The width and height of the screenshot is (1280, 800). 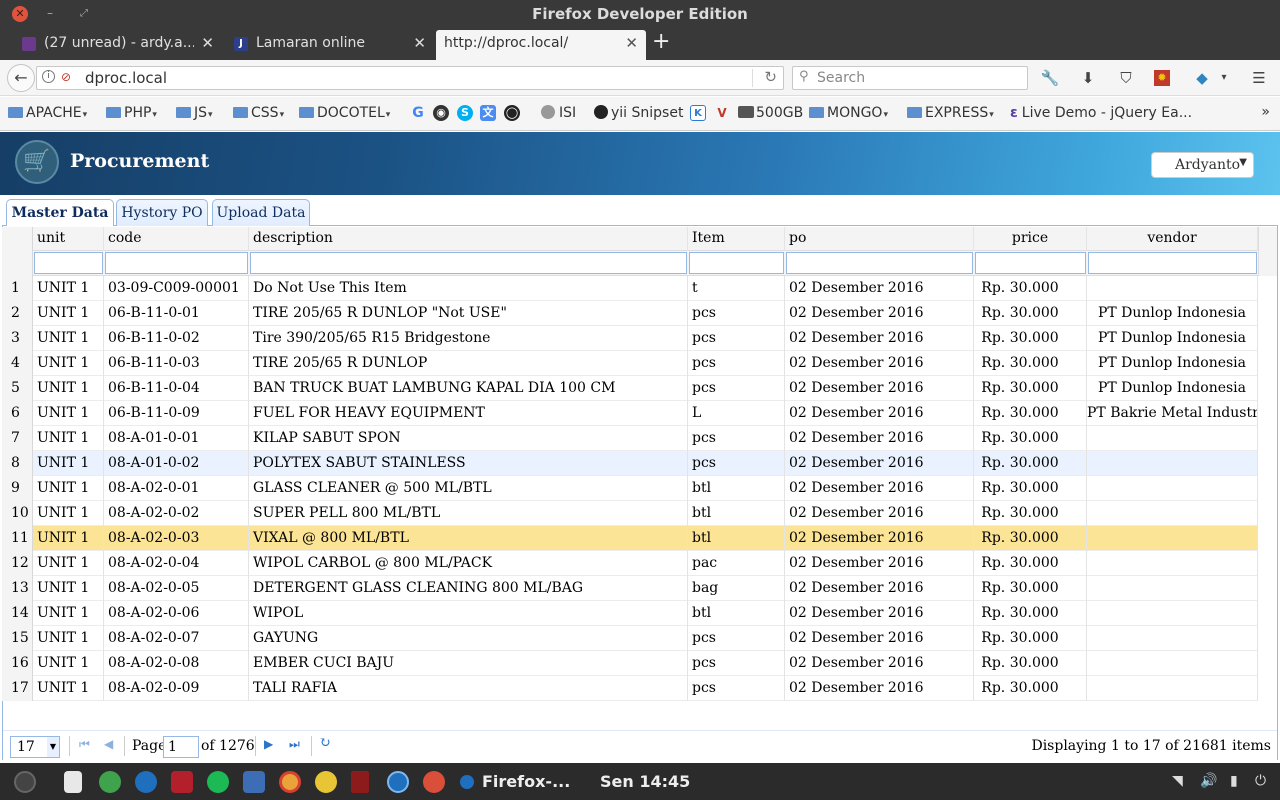 What do you see at coordinates (558, 113) in the screenshot?
I see `bookmark-isi: ISI` at bounding box center [558, 113].